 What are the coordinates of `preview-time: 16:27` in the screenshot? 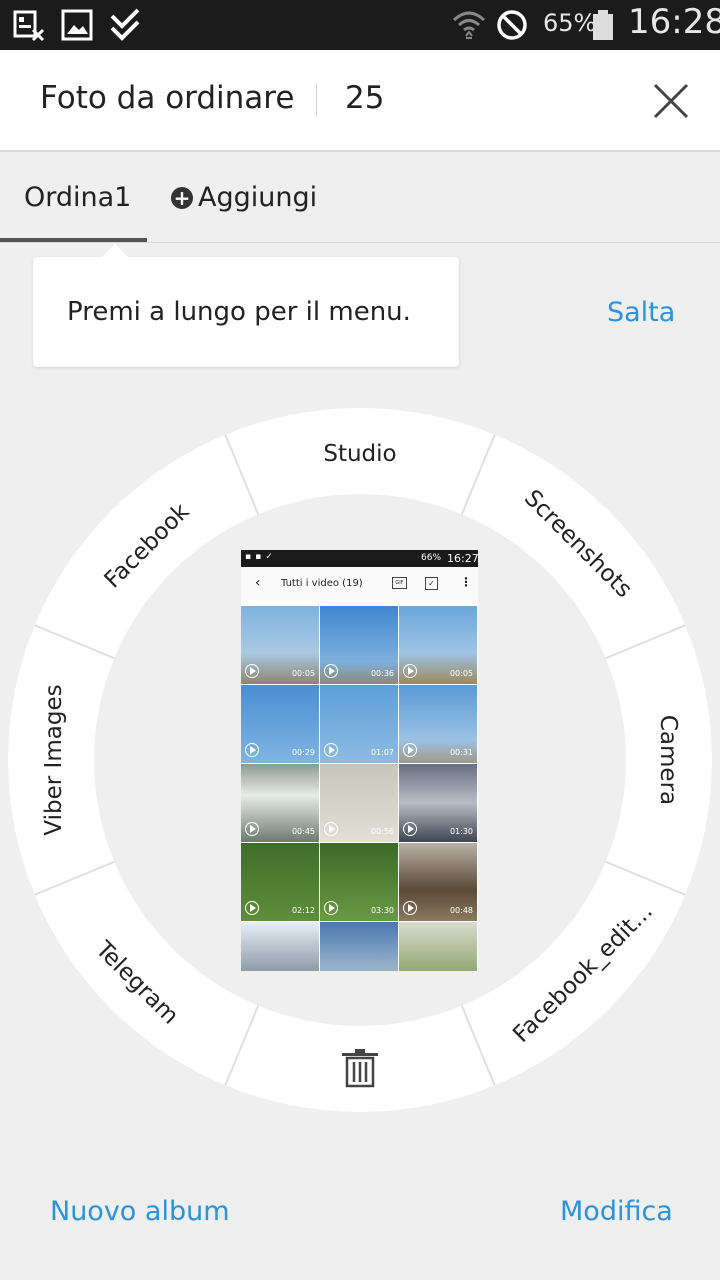 It's located at (462, 558).